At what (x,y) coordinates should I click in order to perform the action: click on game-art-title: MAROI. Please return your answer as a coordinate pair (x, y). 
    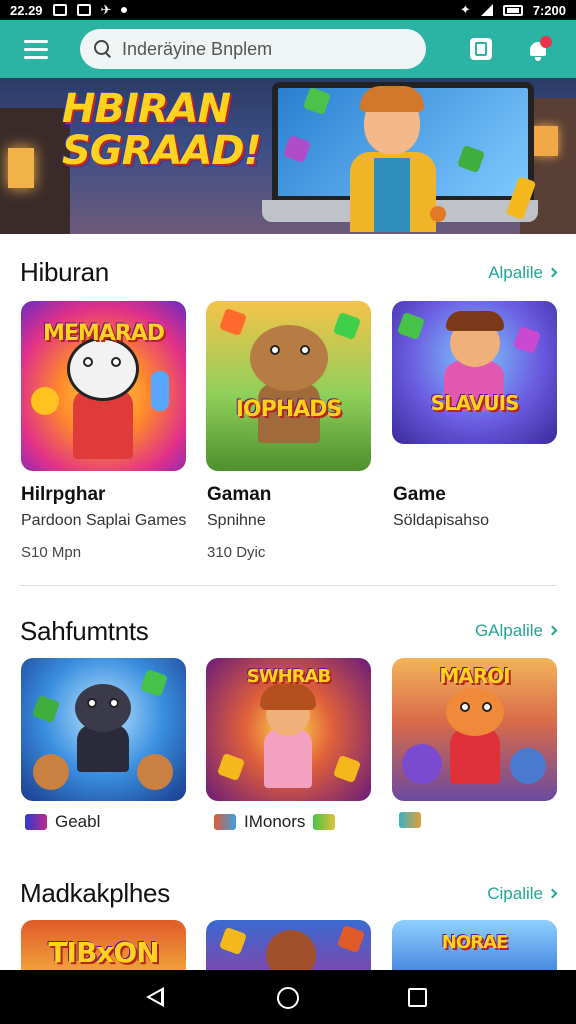
    Looking at the image, I should click on (474, 676).